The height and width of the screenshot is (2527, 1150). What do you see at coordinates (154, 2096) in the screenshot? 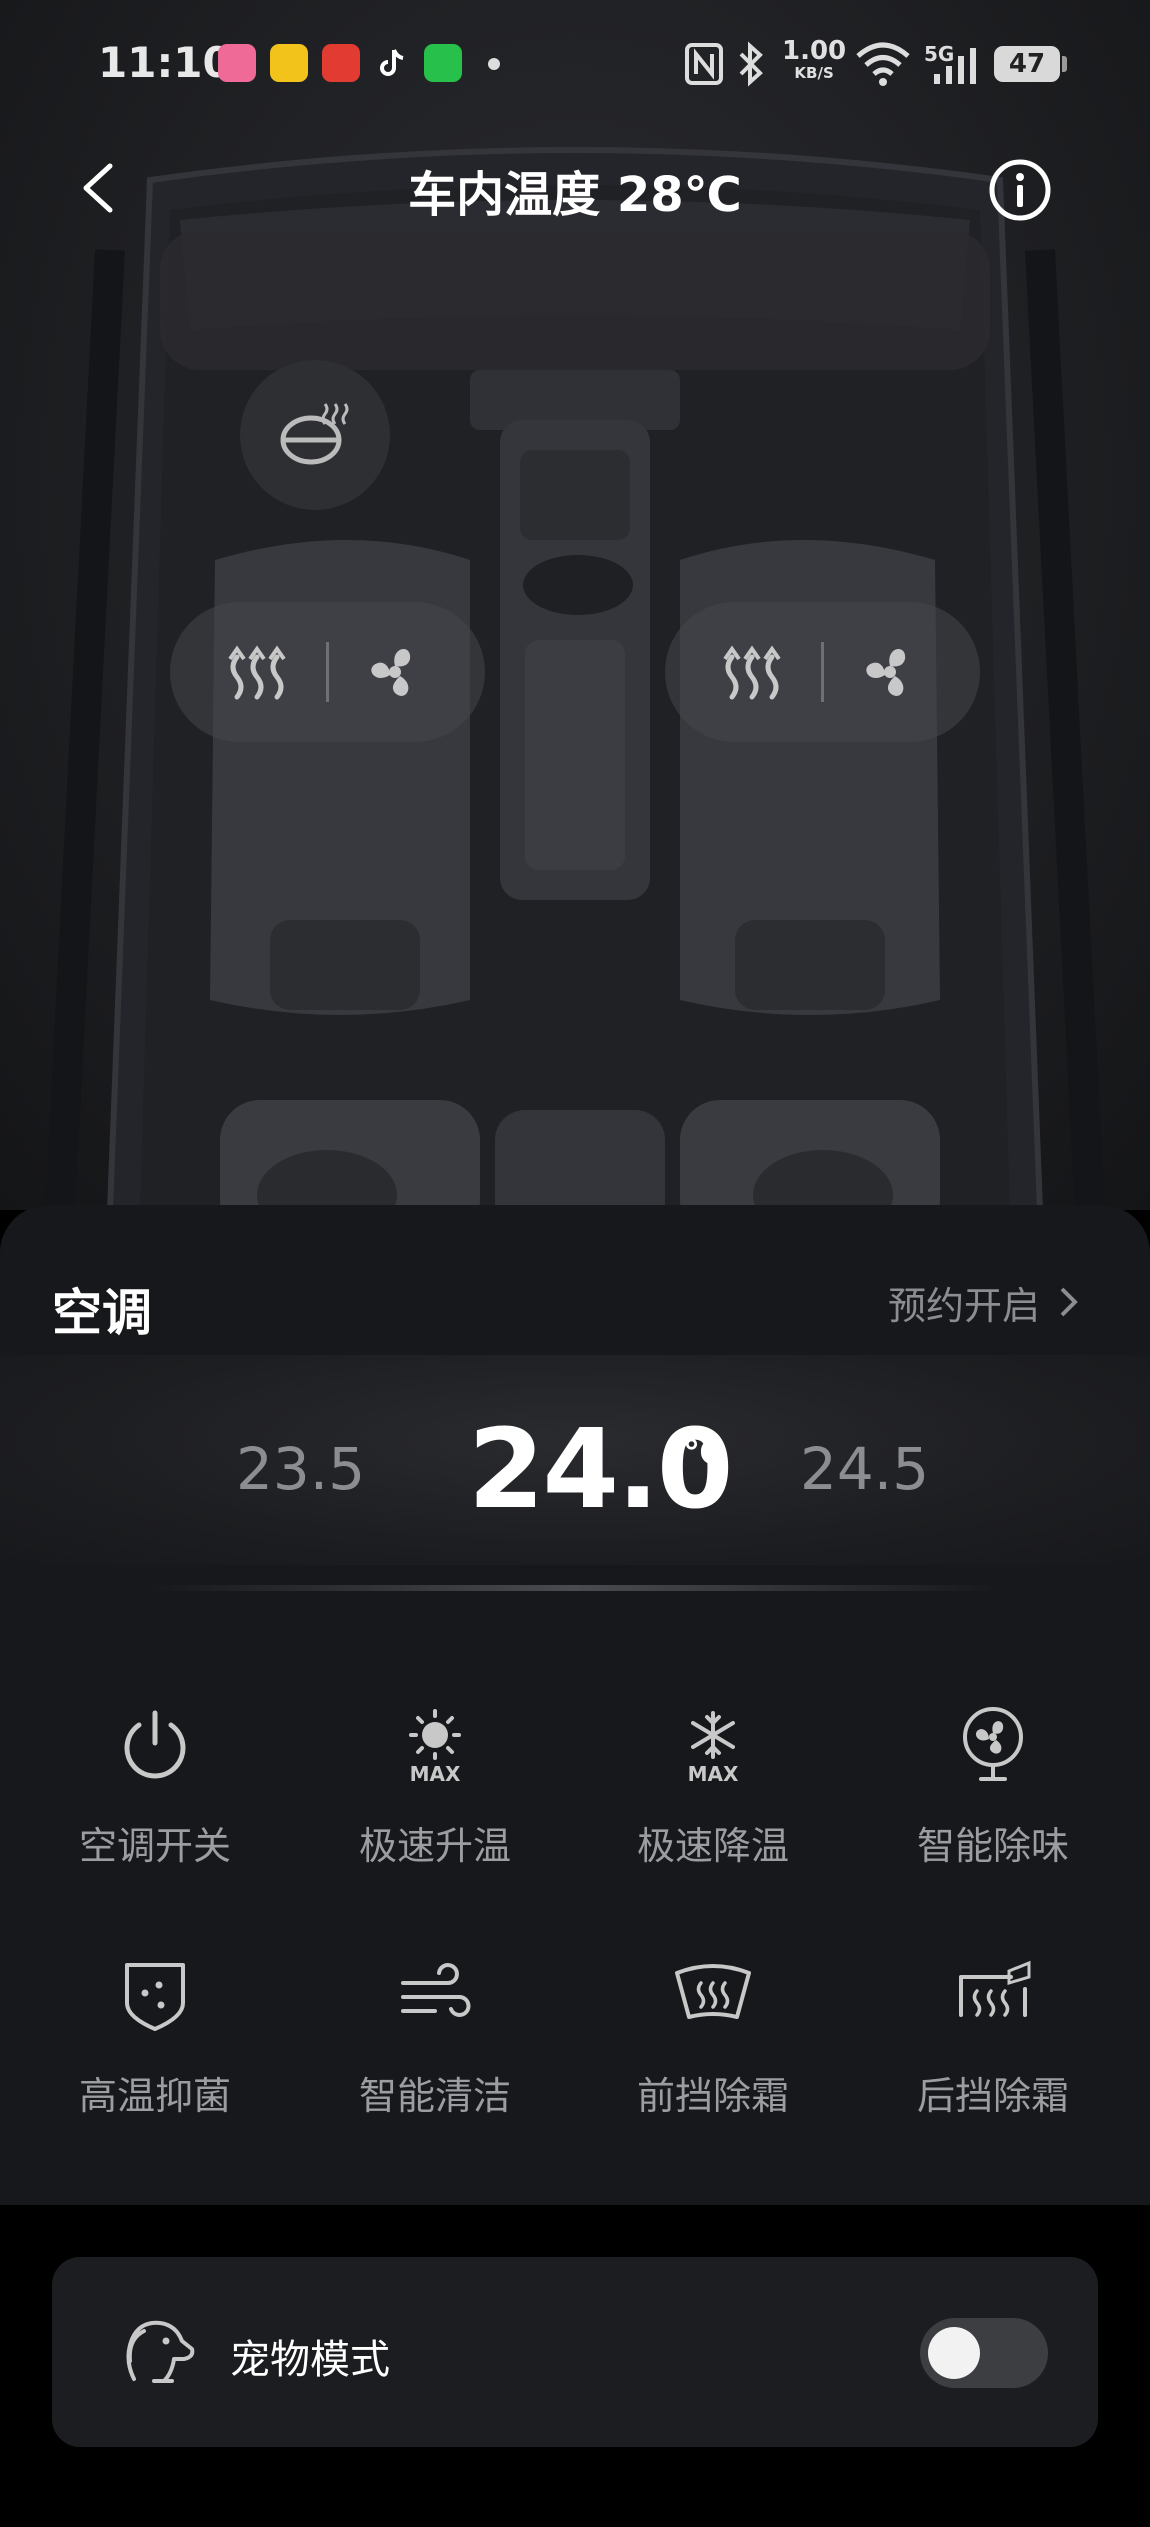
I see `high-temp-sterilize-label: 高温抑菌` at bounding box center [154, 2096].